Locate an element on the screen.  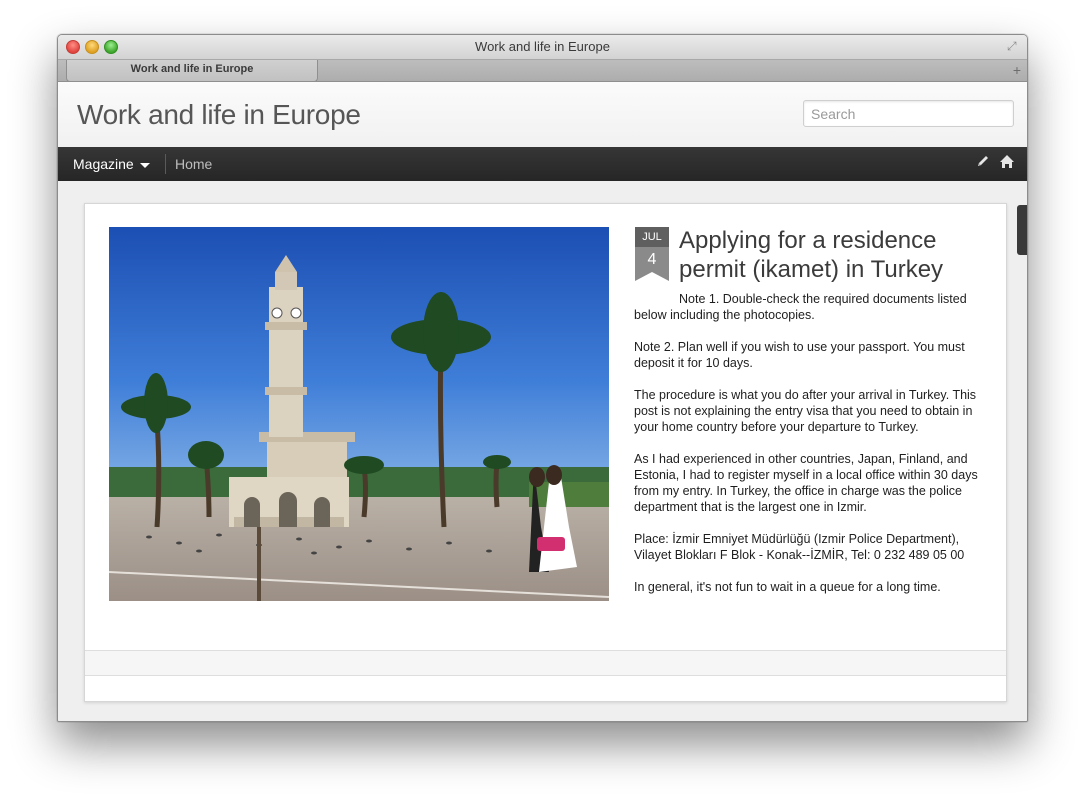
nav-magazine-dropdown: Magazine is located at coordinates (111, 164).